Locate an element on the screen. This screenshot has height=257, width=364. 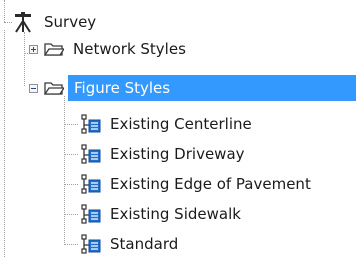
tree-node-label: Figure Styles is located at coordinates (122, 88).